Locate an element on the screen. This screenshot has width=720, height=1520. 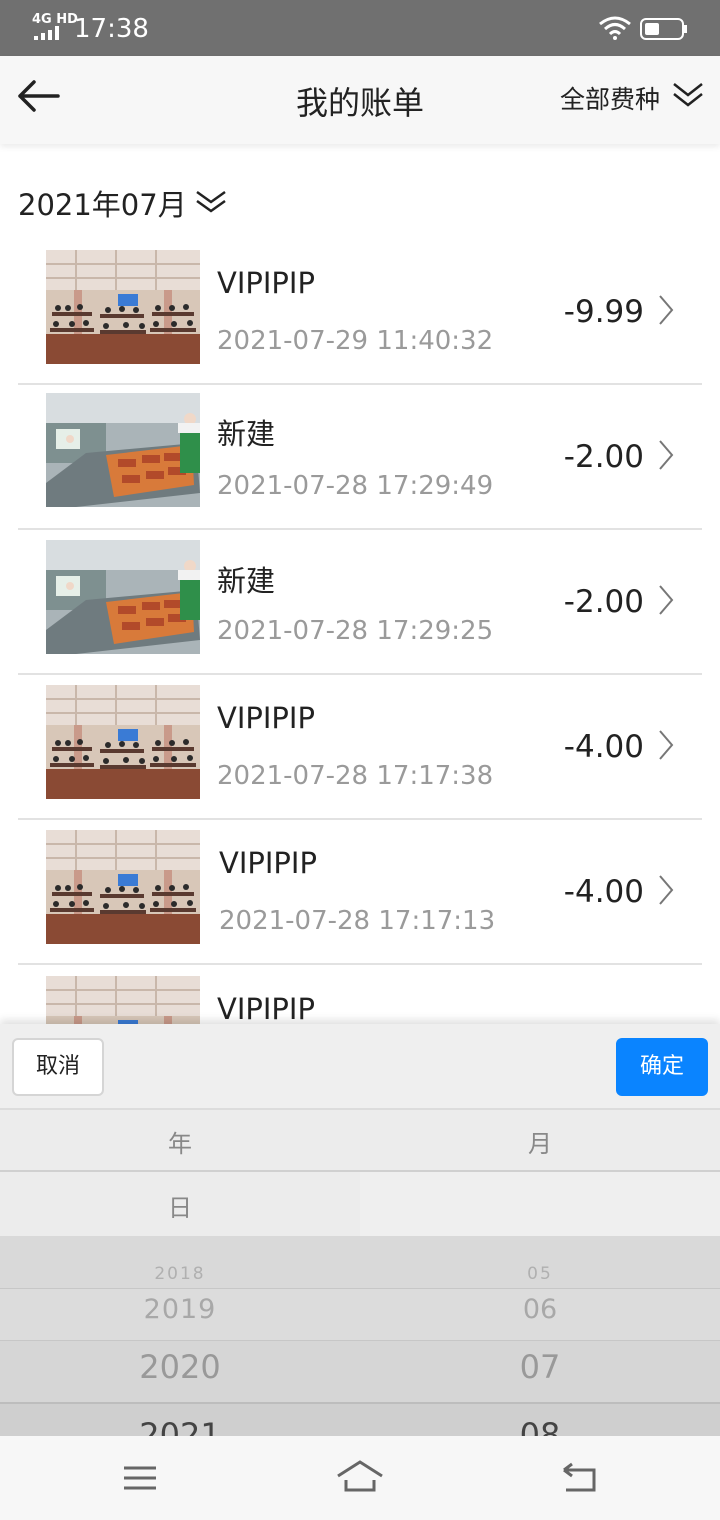
tab-day: 日 is located at coordinates (180, 1205).